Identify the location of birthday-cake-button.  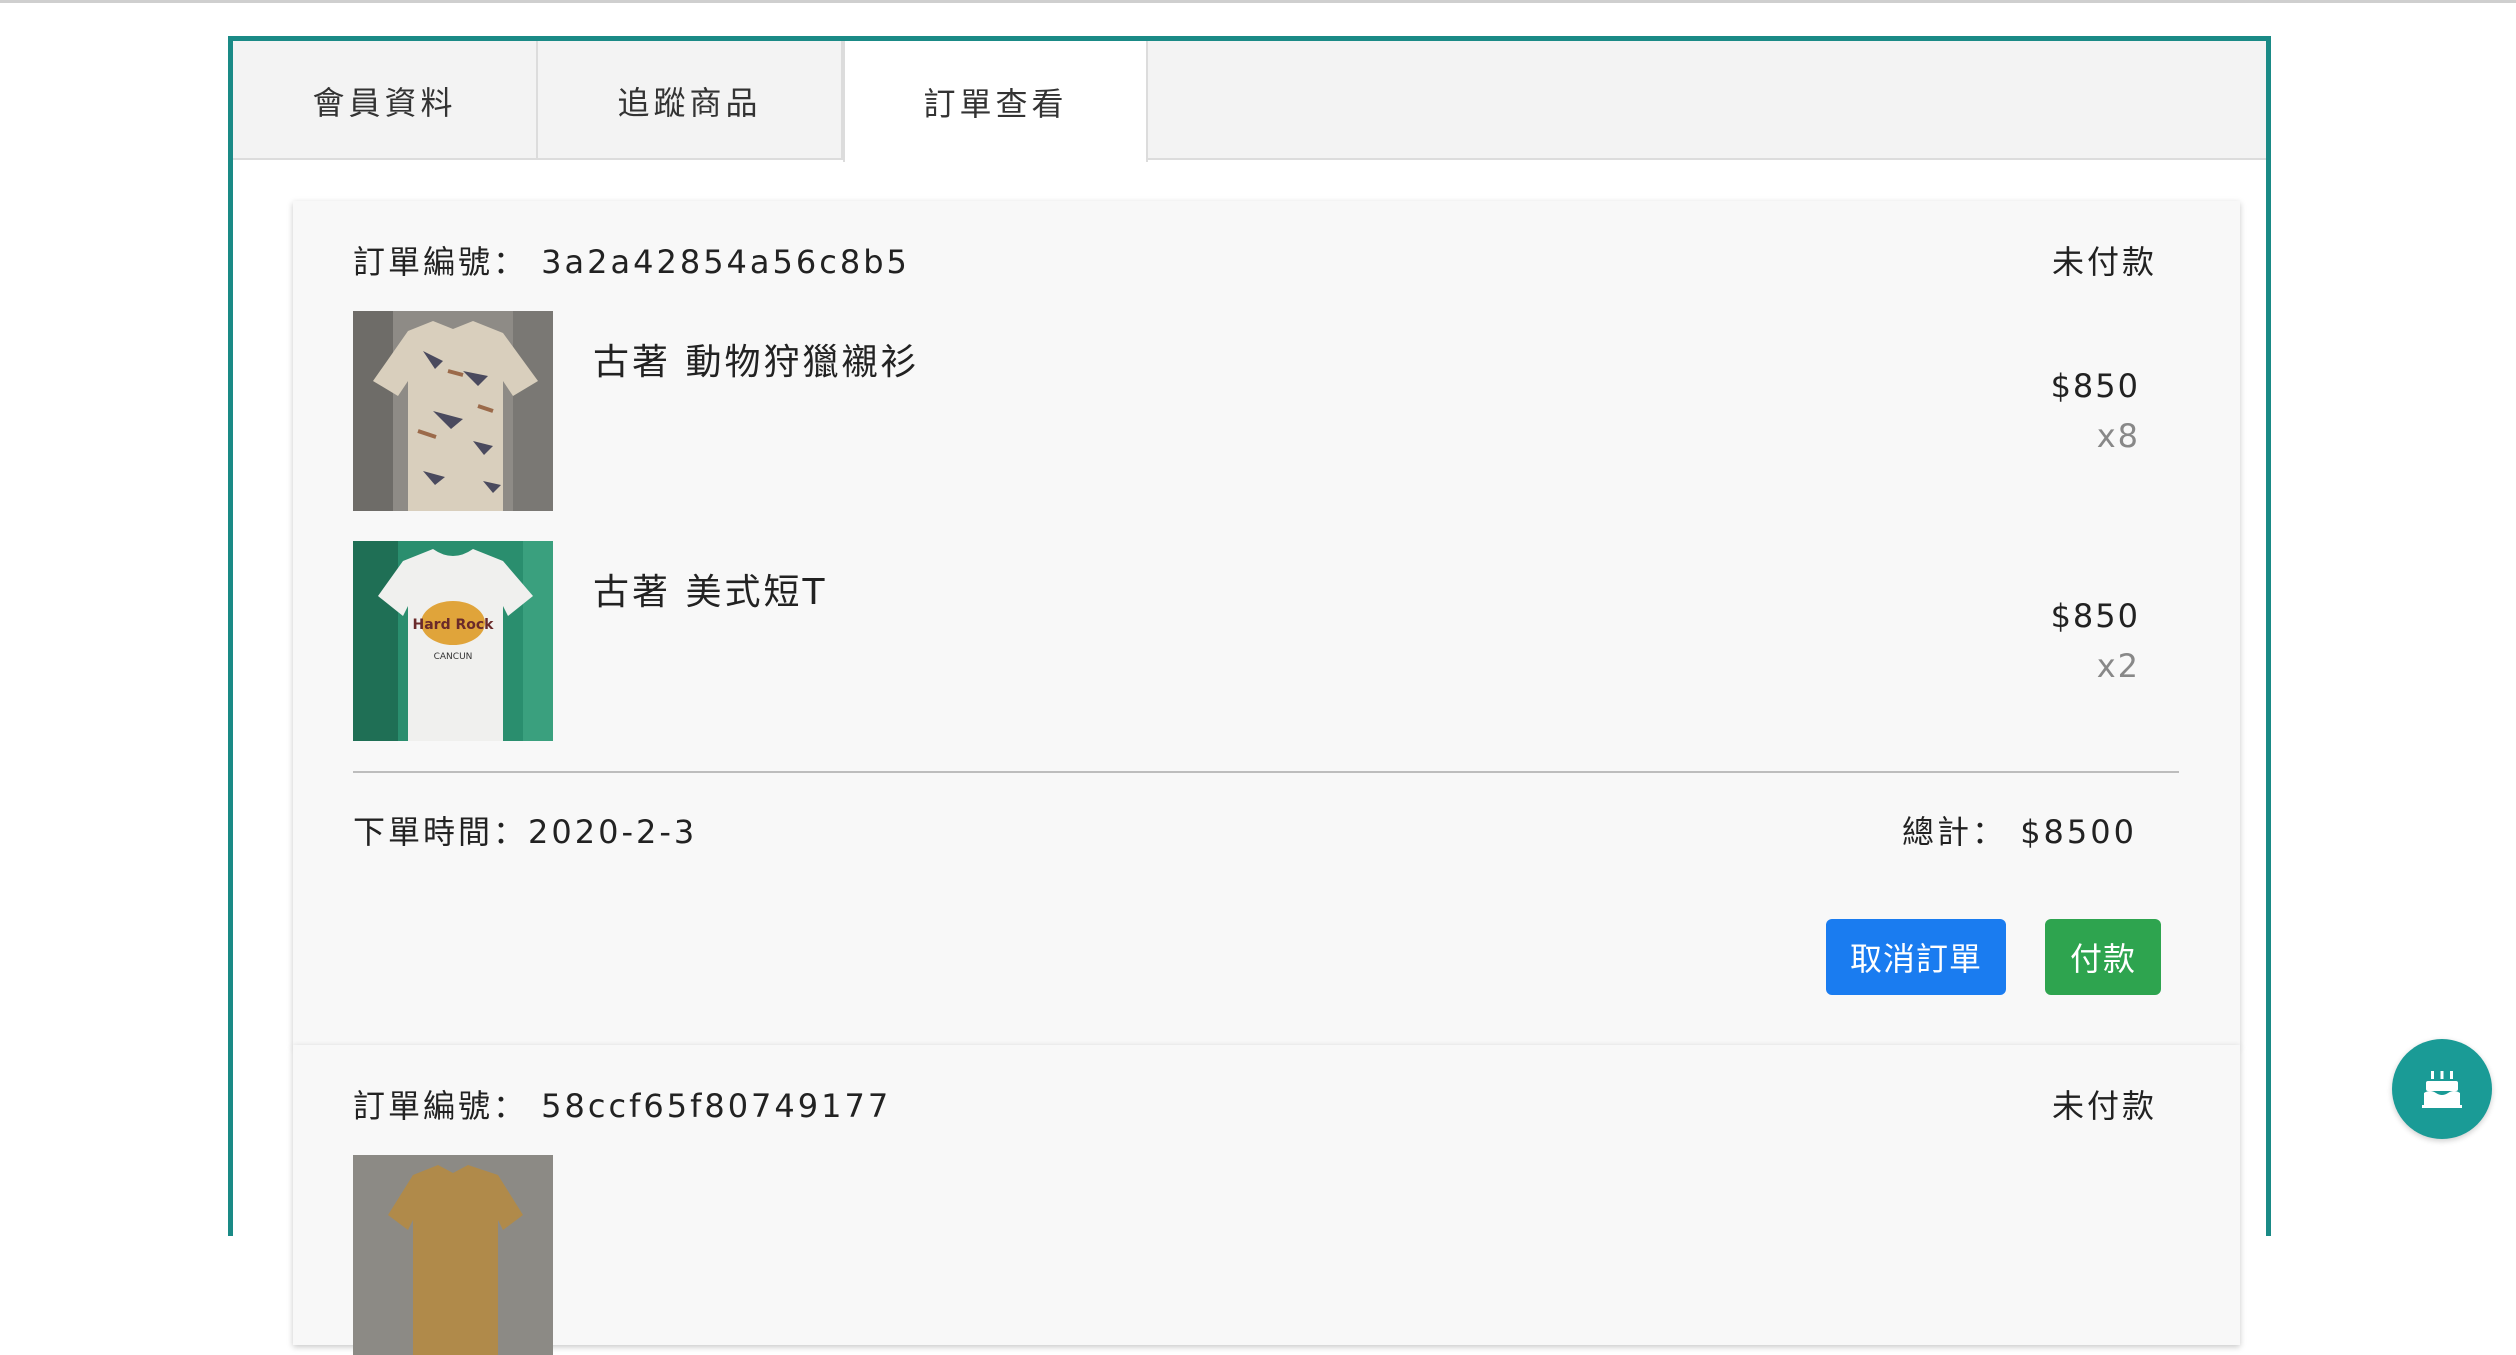
(2442, 1089).